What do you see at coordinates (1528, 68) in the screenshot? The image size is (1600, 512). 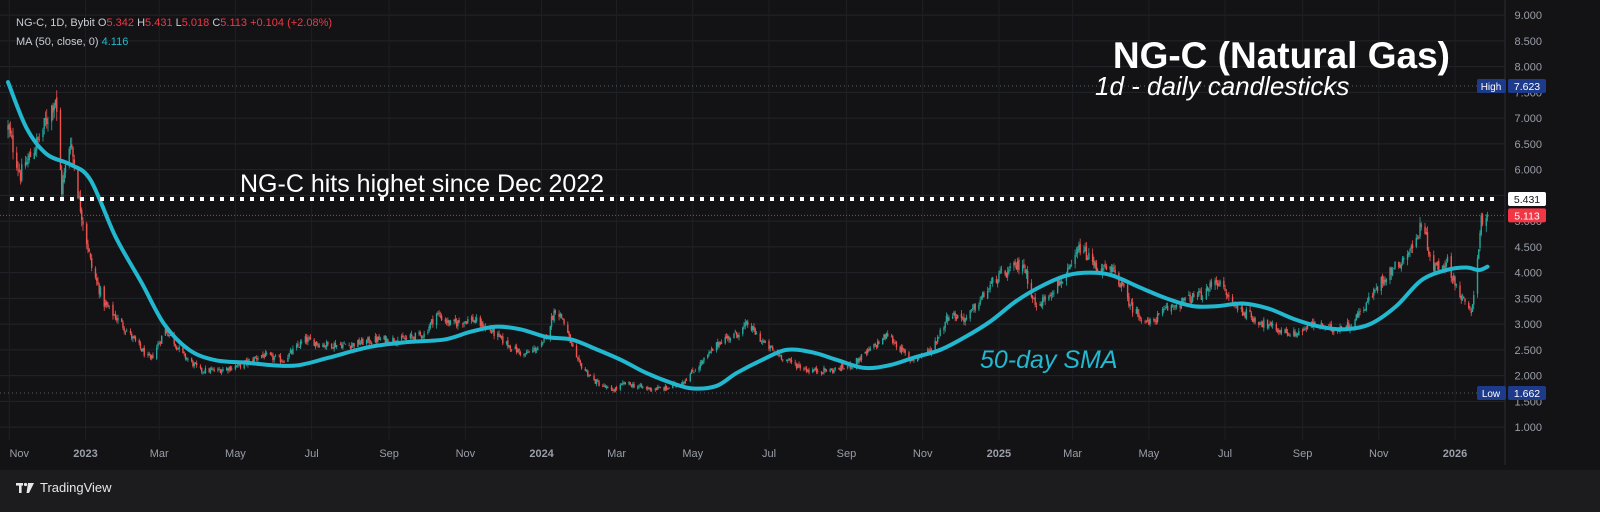 I see `y-tick-label: 8.000` at bounding box center [1528, 68].